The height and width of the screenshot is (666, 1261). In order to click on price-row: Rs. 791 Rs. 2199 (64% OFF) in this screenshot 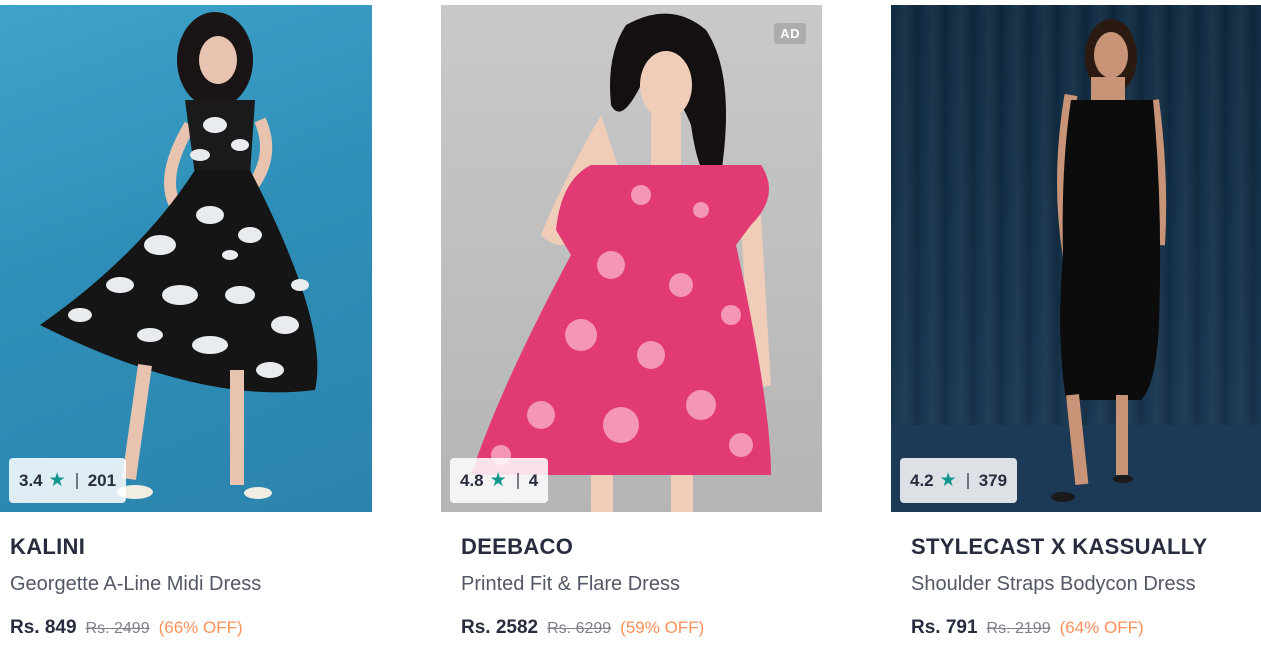, I will do `click(1027, 628)`.